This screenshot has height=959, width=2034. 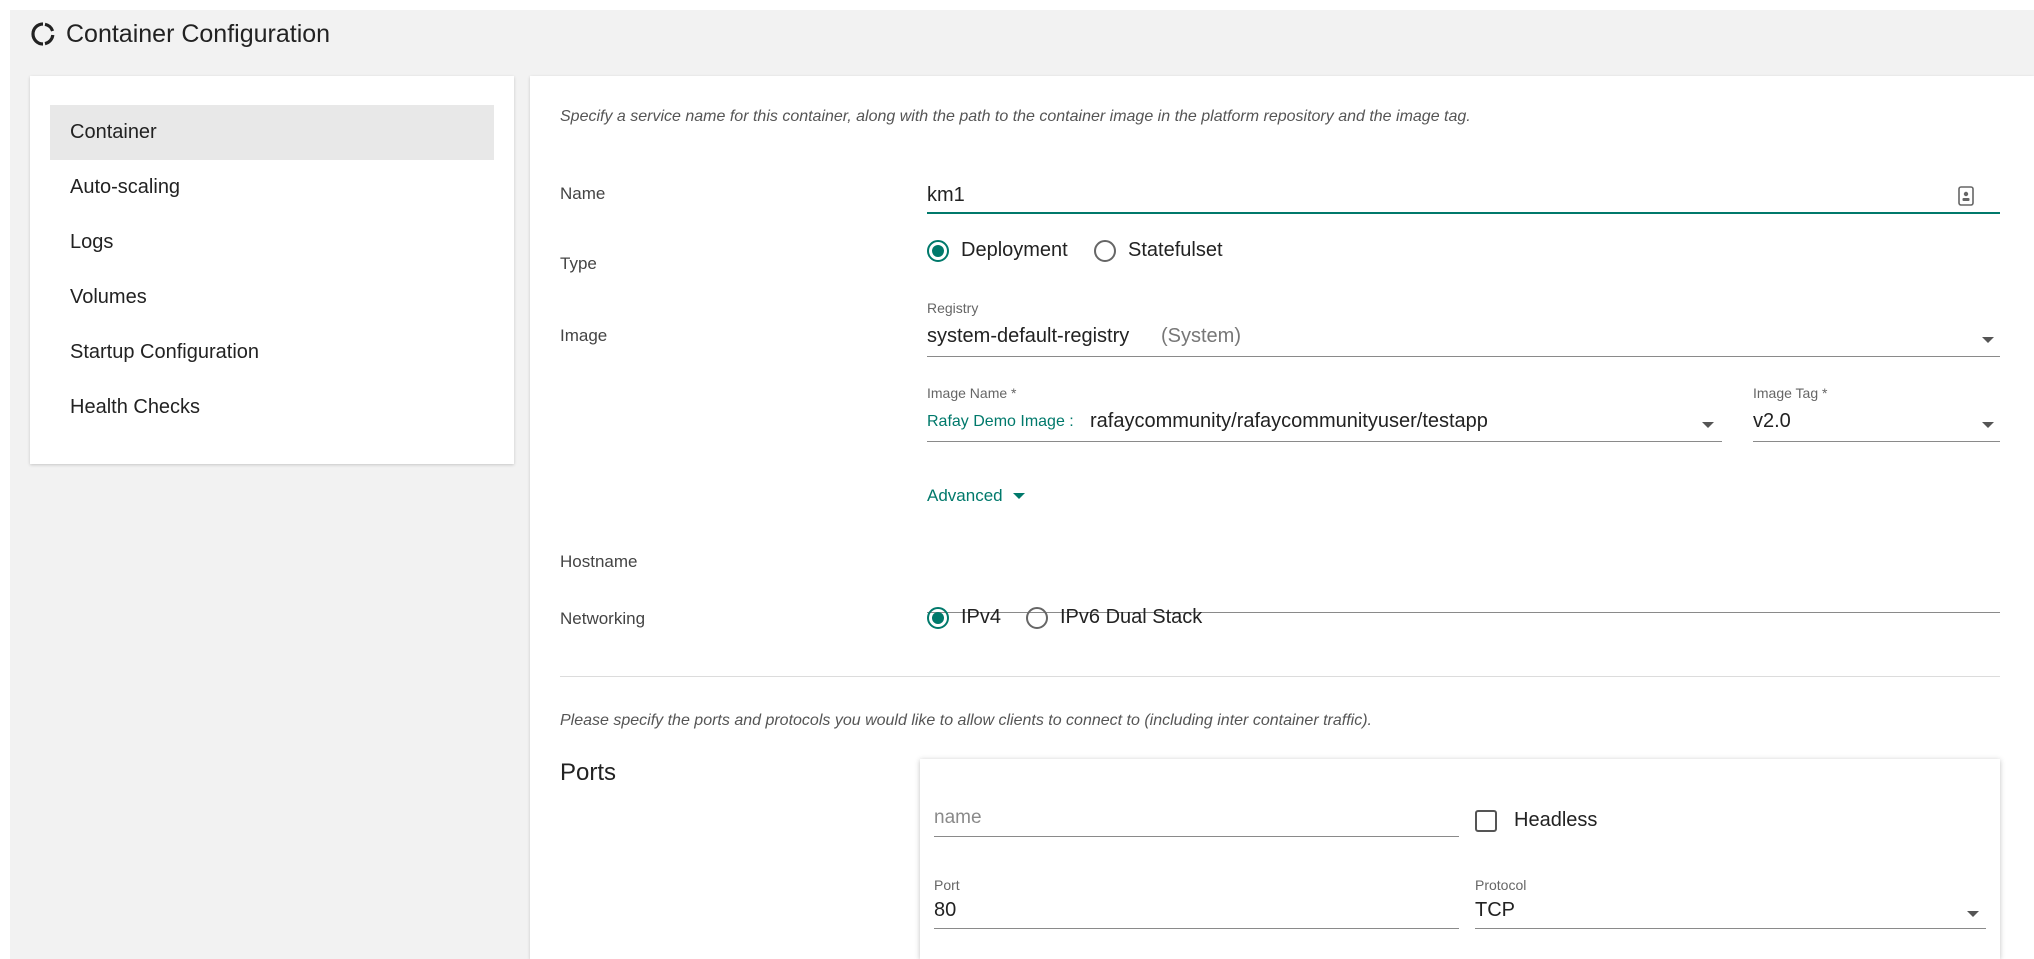 What do you see at coordinates (1460, 859) in the screenshot?
I see `port-card: name Headless Port 80 Protocol TCP` at bounding box center [1460, 859].